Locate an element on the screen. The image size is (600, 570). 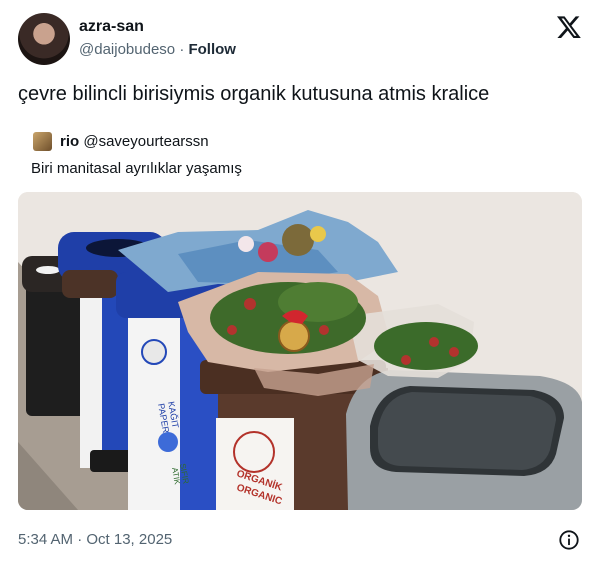
grey-bin is located at coordinates (464, 440).